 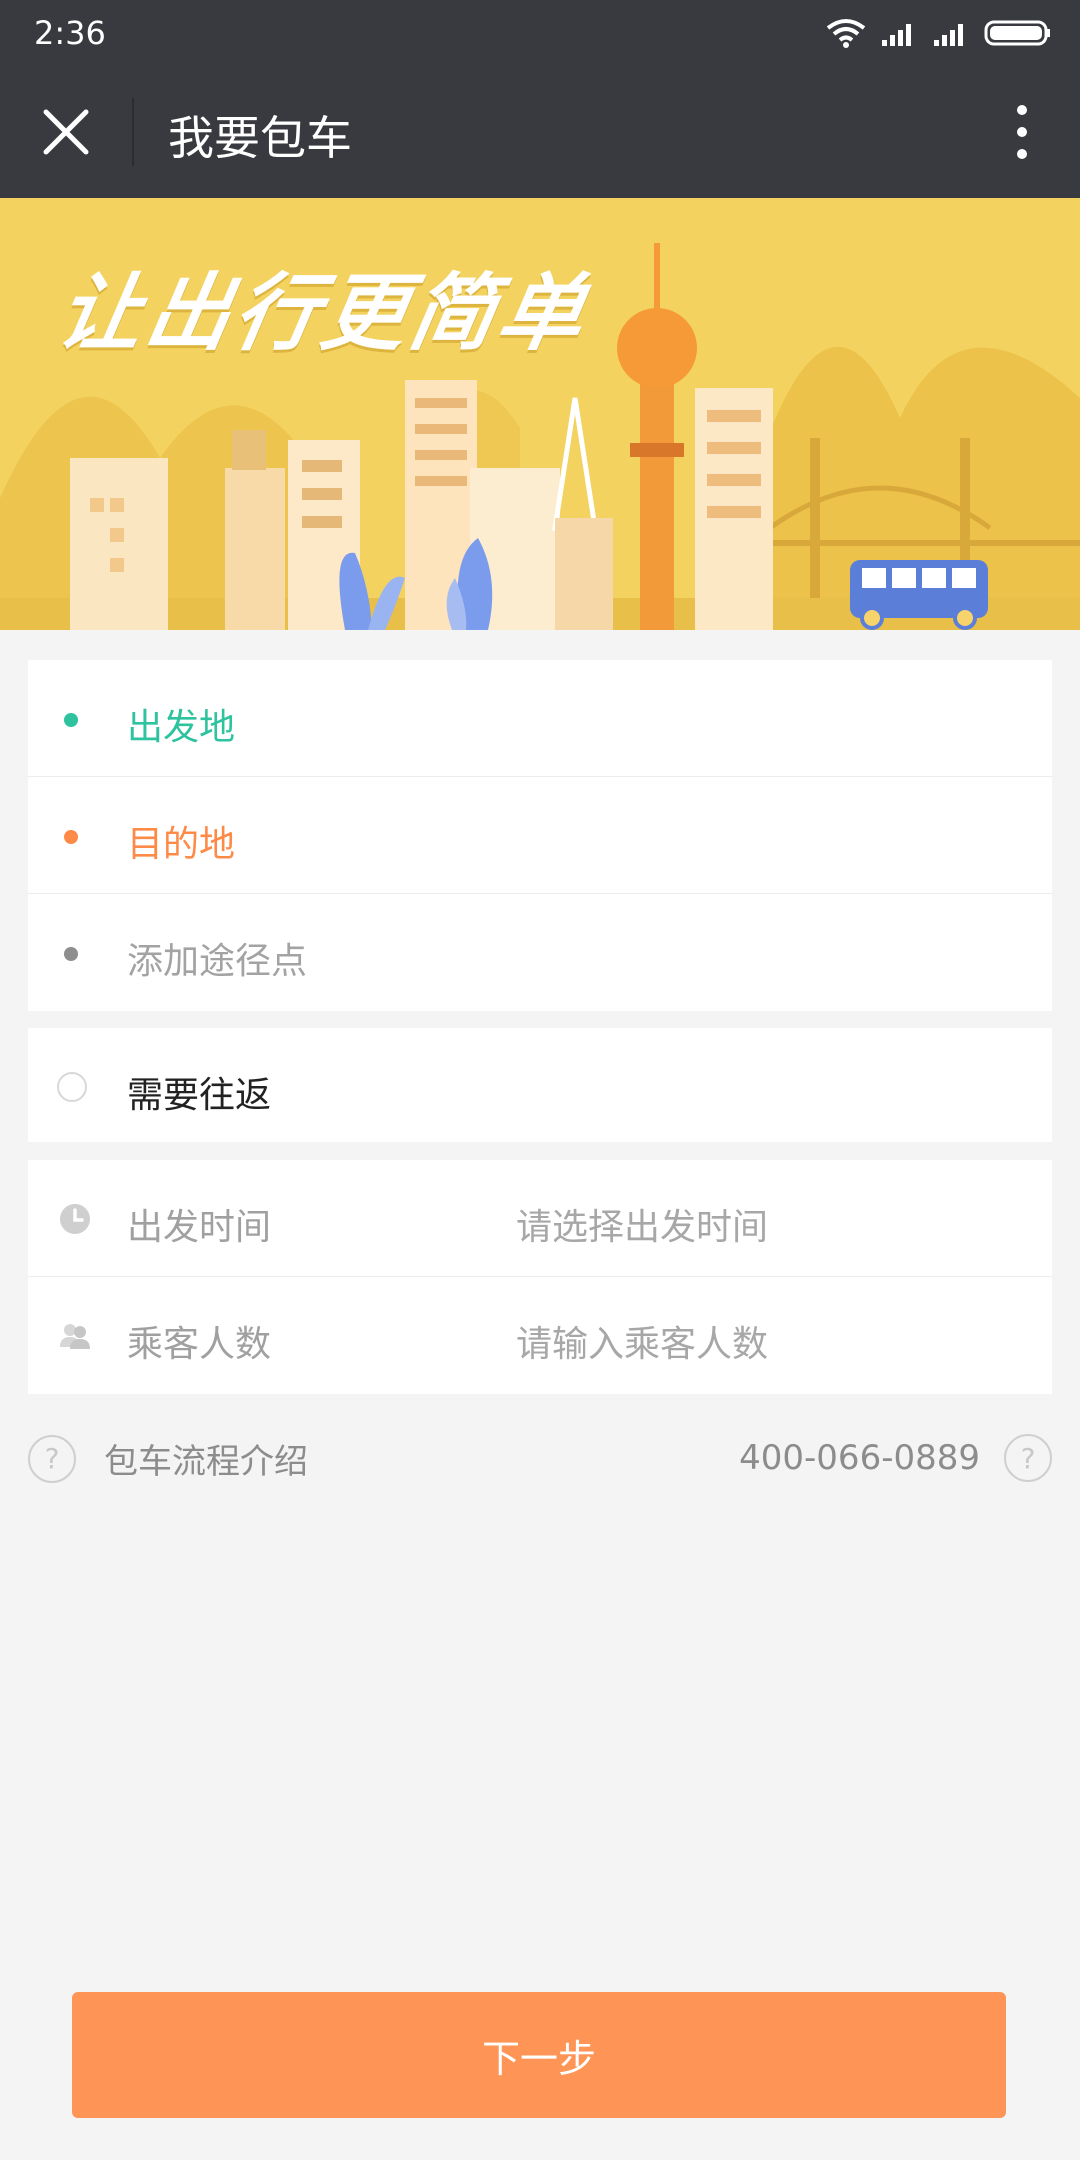 I want to click on battery-icon, so click(x=1017, y=33).